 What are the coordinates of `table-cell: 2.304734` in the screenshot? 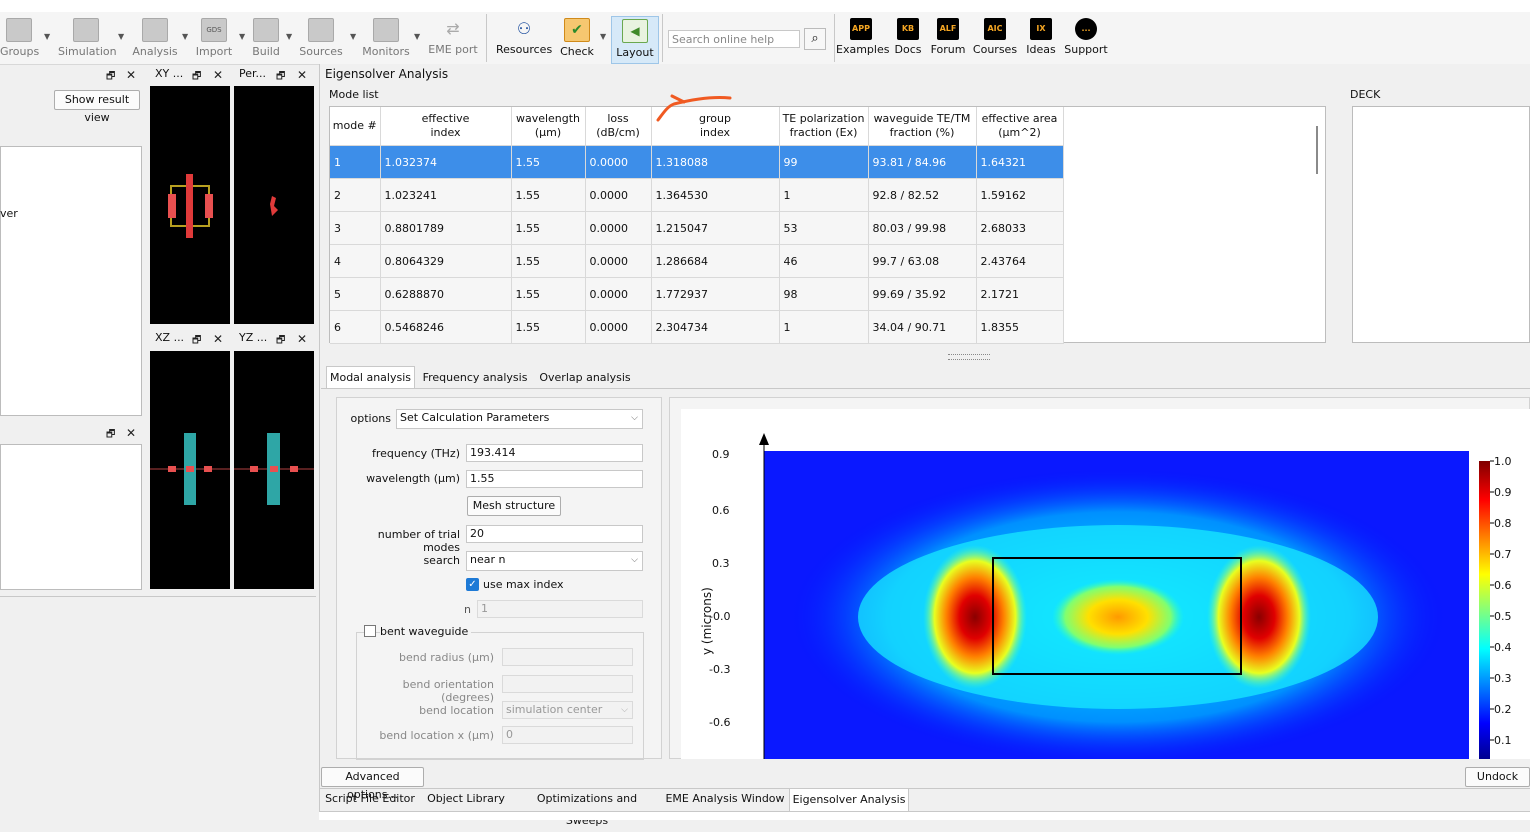 It's located at (715, 327).